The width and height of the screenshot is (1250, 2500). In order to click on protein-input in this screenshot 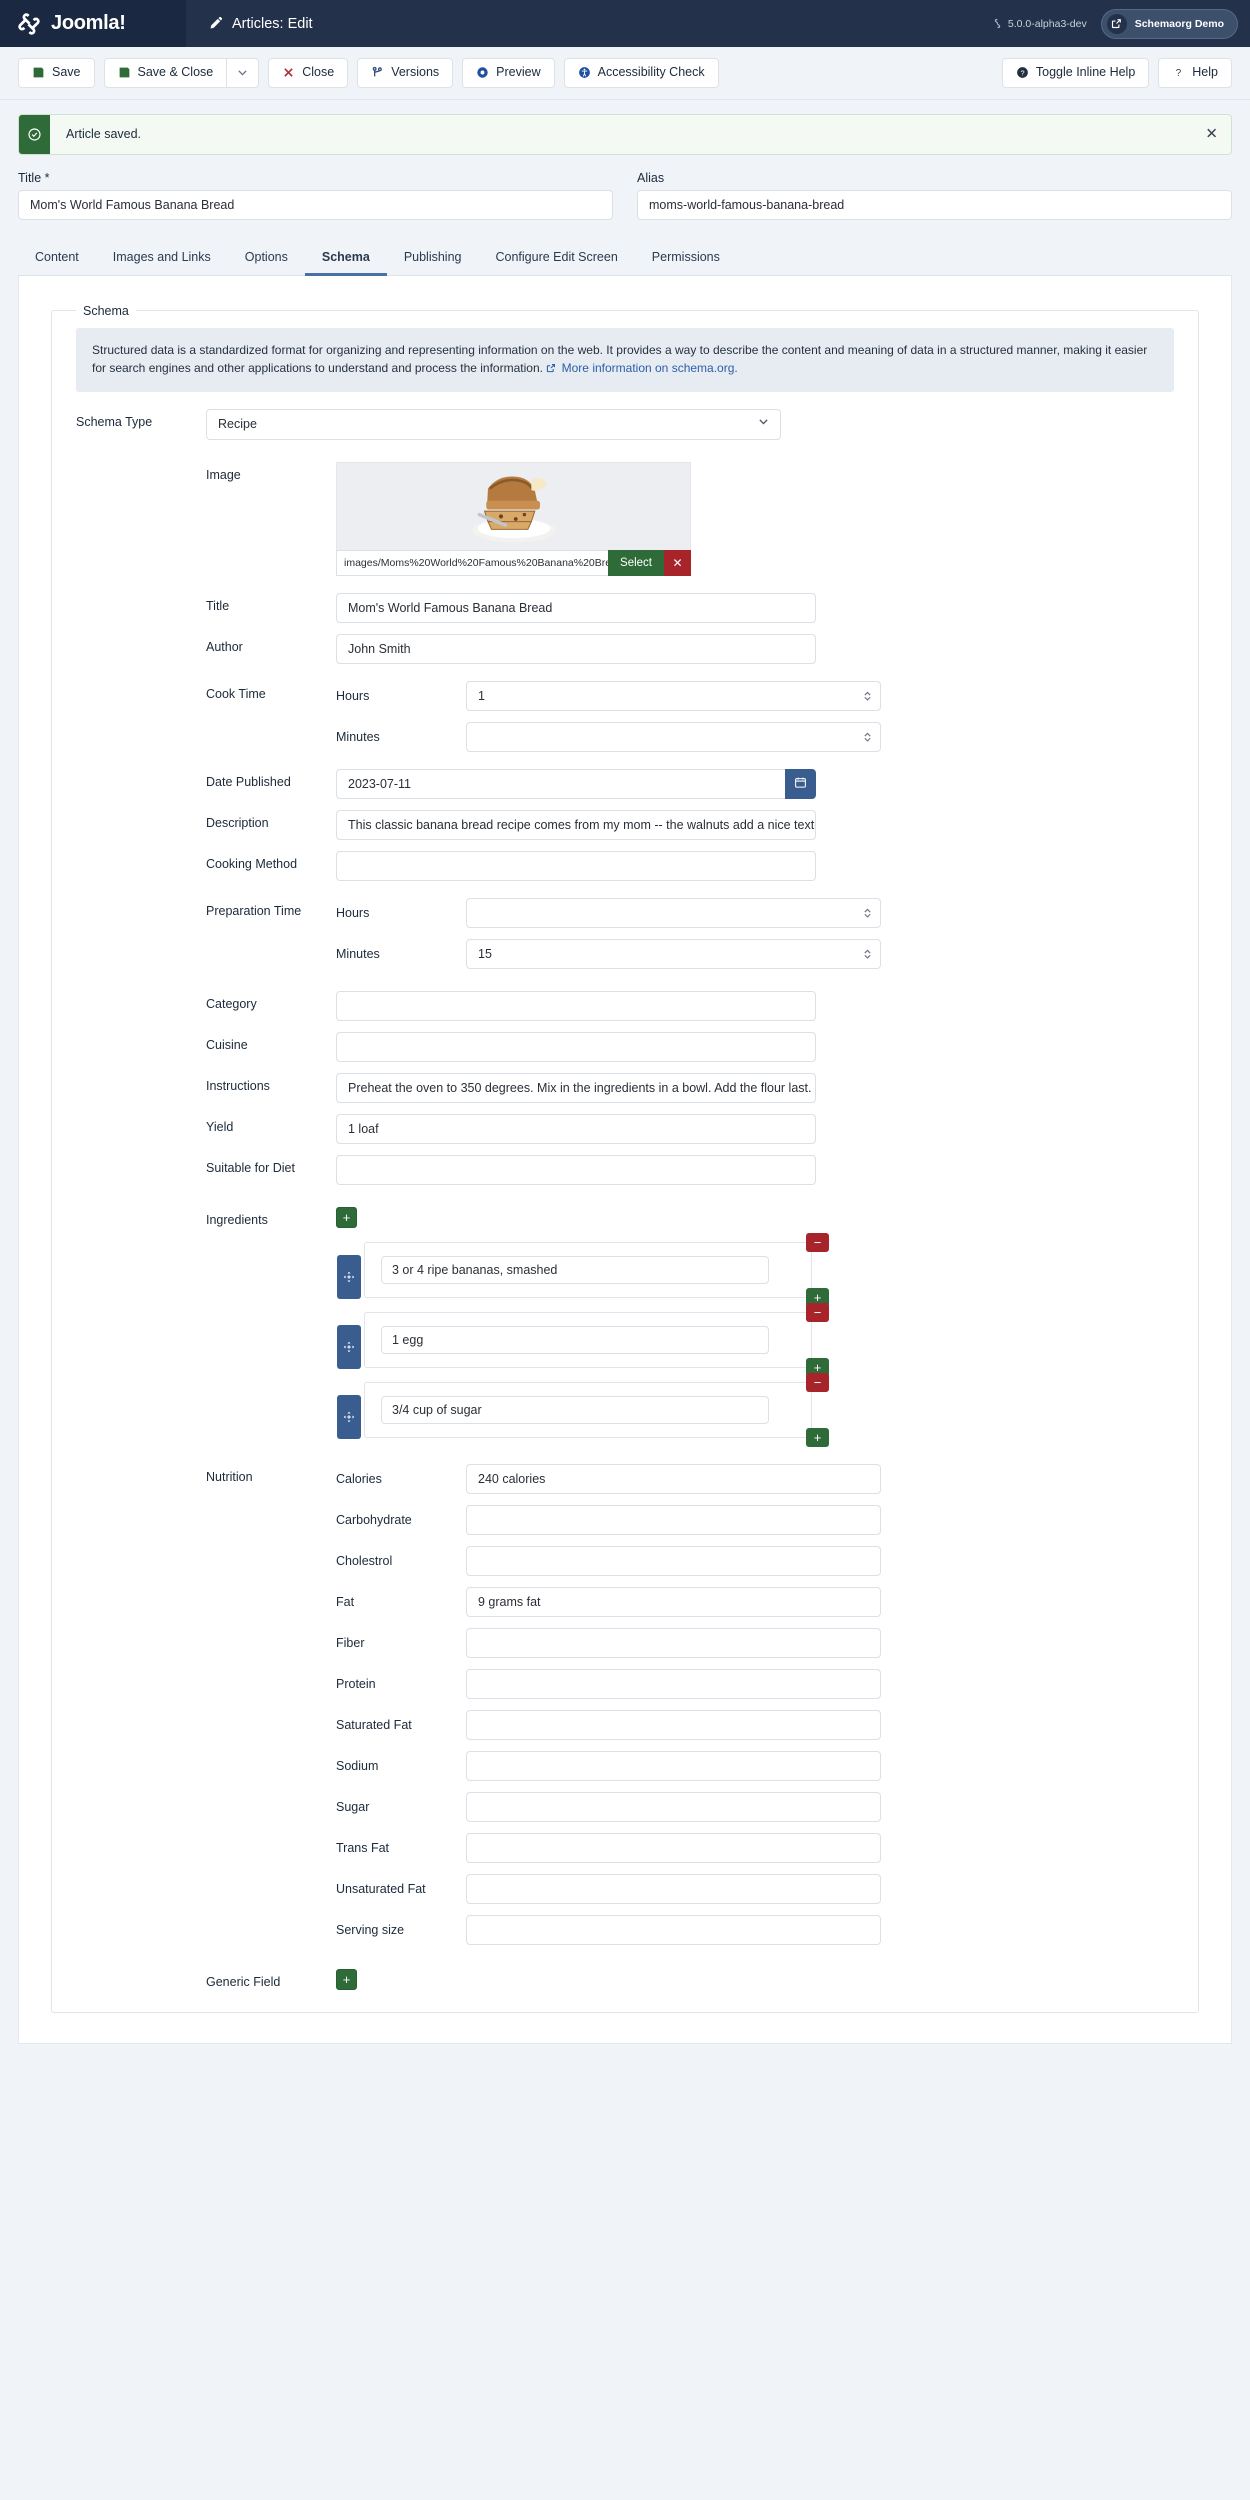, I will do `click(673, 1683)`.